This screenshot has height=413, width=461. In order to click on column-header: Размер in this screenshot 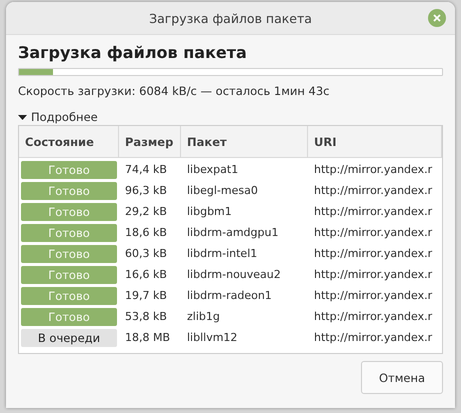, I will do `click(150, 141)`.